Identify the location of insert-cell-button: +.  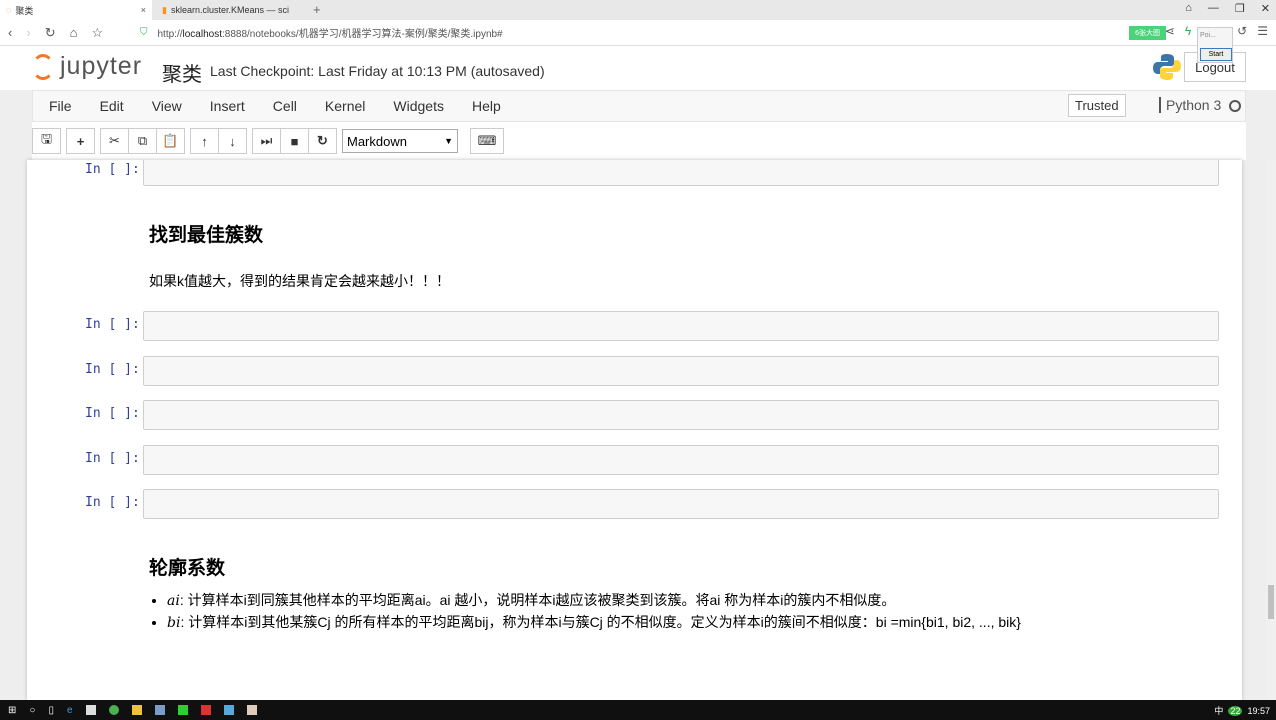
(80, 141).